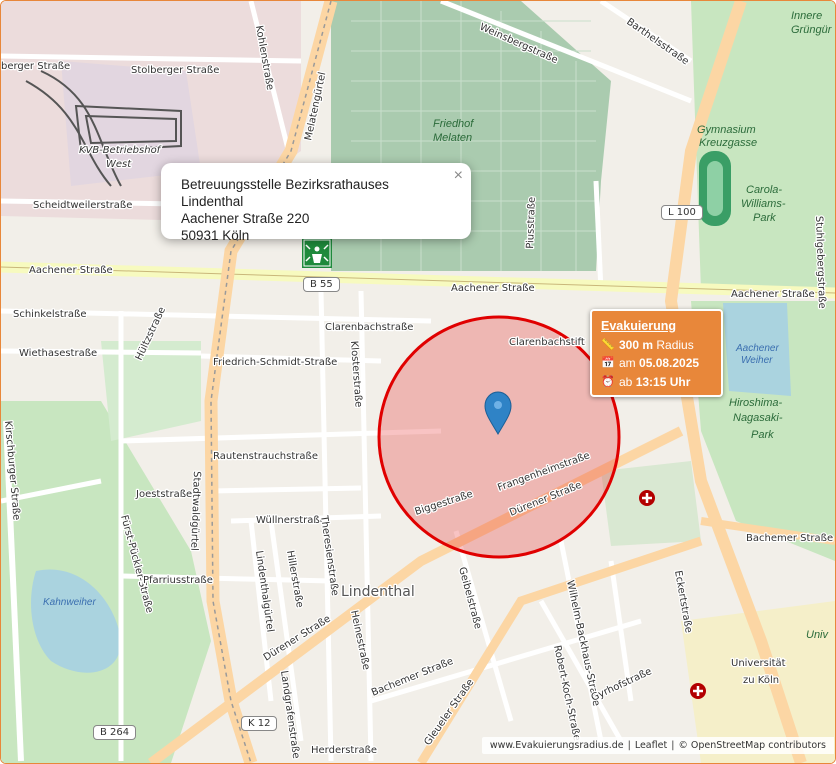 The image size is (836, 764). Describe the element at coordinates (806, 16) in the screenshot. I see `place-label: Innere` at that location.